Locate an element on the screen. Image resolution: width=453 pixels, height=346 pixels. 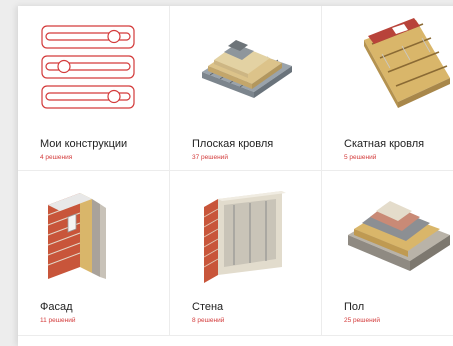
wall-icon is located at coordinates (246, 231).